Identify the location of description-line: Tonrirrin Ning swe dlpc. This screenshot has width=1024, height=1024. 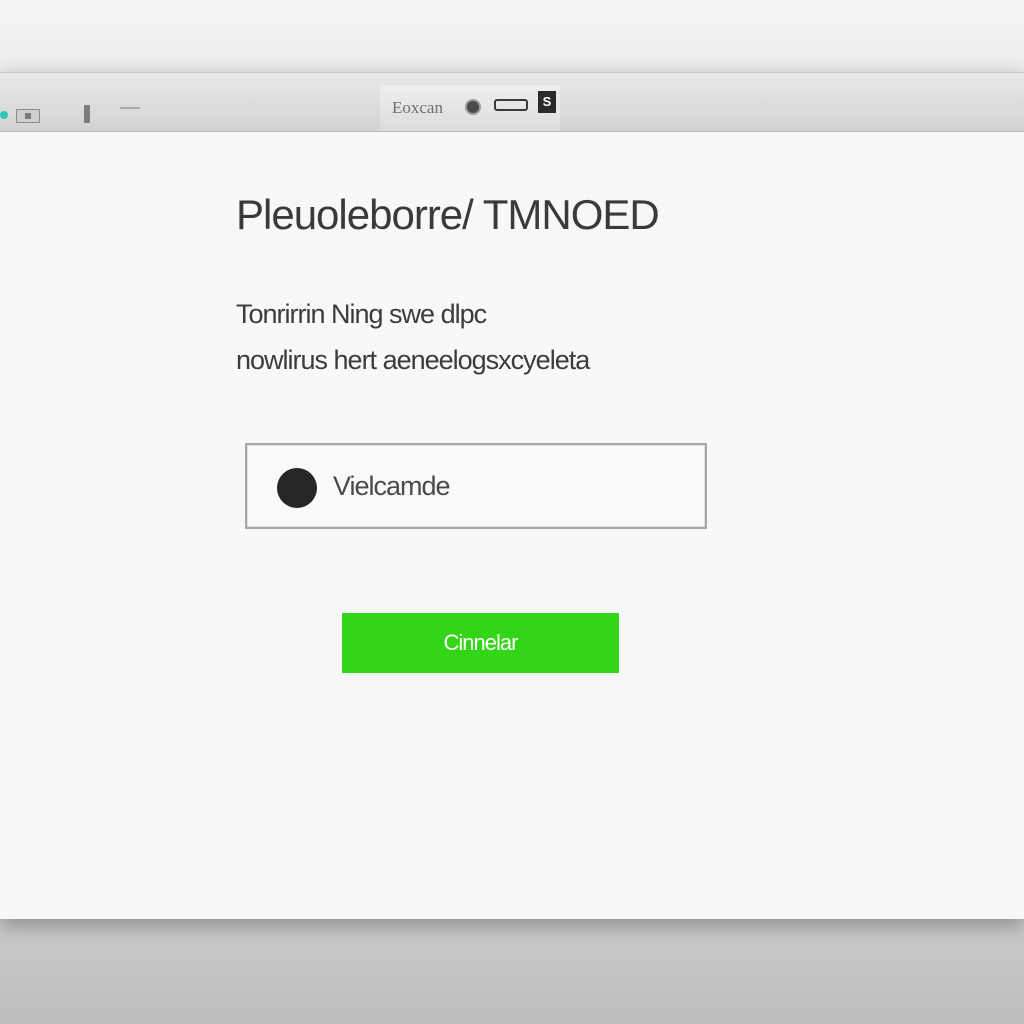
(361, 314).